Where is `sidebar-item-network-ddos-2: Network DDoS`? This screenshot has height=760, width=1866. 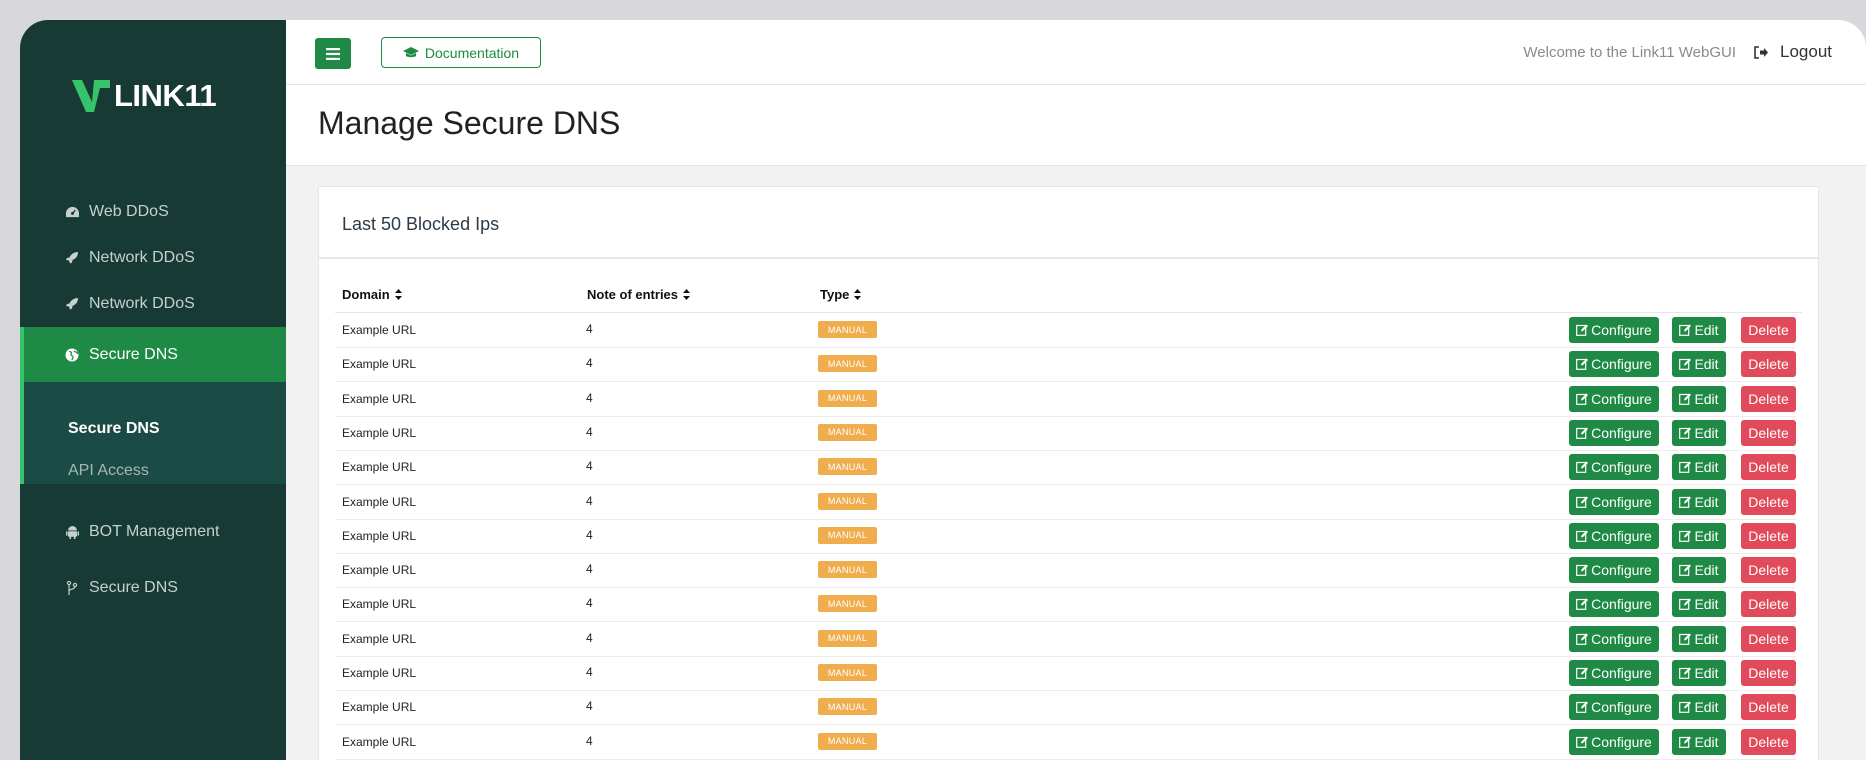 sidebar-item-network-ddos-2: Network DDoS is located at coordinates (153, 304).